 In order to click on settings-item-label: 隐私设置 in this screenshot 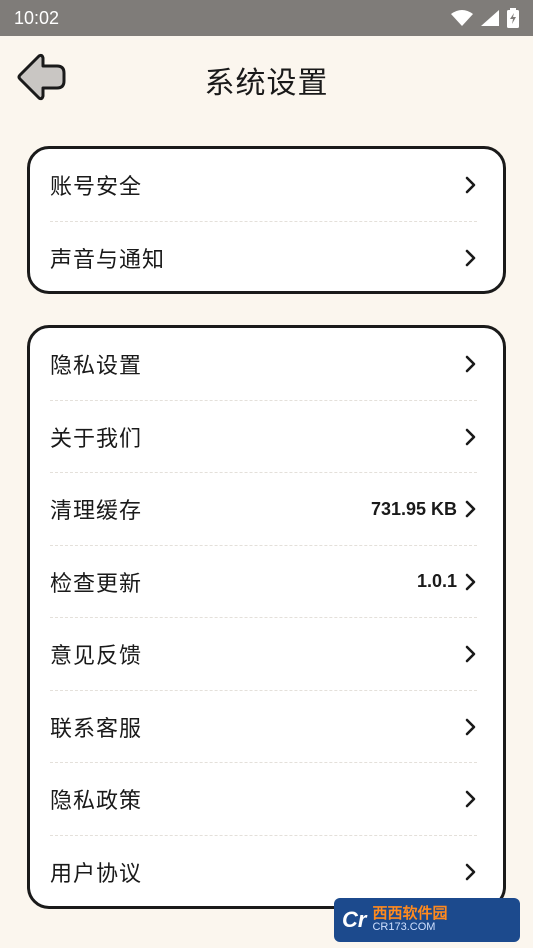, I will do `click(96, 367)`.